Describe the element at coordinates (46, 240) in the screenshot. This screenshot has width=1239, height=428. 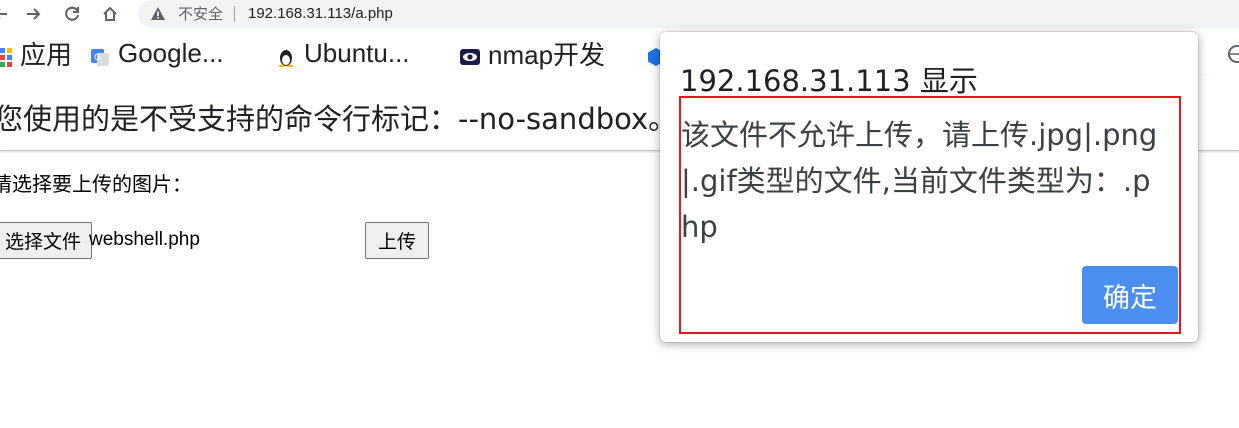
I see `choose-file-button: 选择文件` at that location.